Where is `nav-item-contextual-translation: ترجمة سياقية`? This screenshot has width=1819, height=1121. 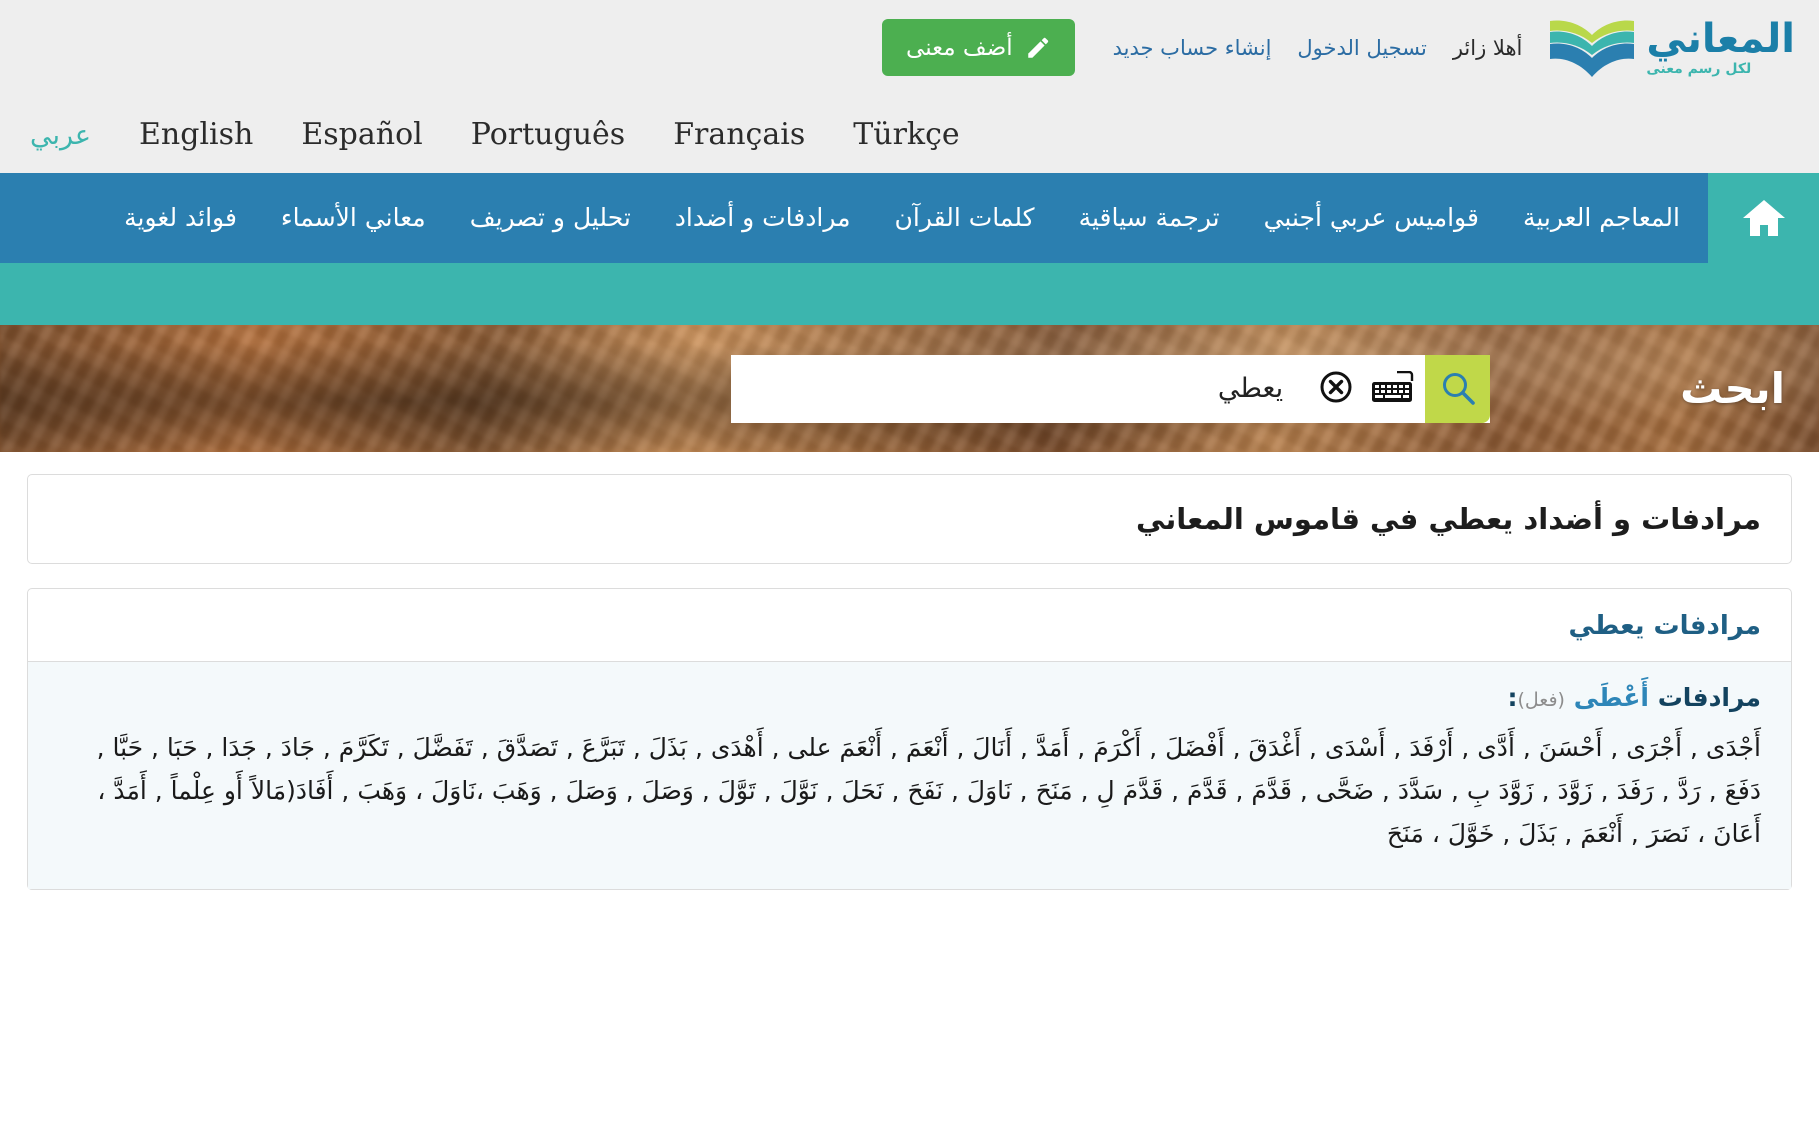 nav-item-contextual-translation: ترجمة سياقية is located at coordinates (1149, 218).